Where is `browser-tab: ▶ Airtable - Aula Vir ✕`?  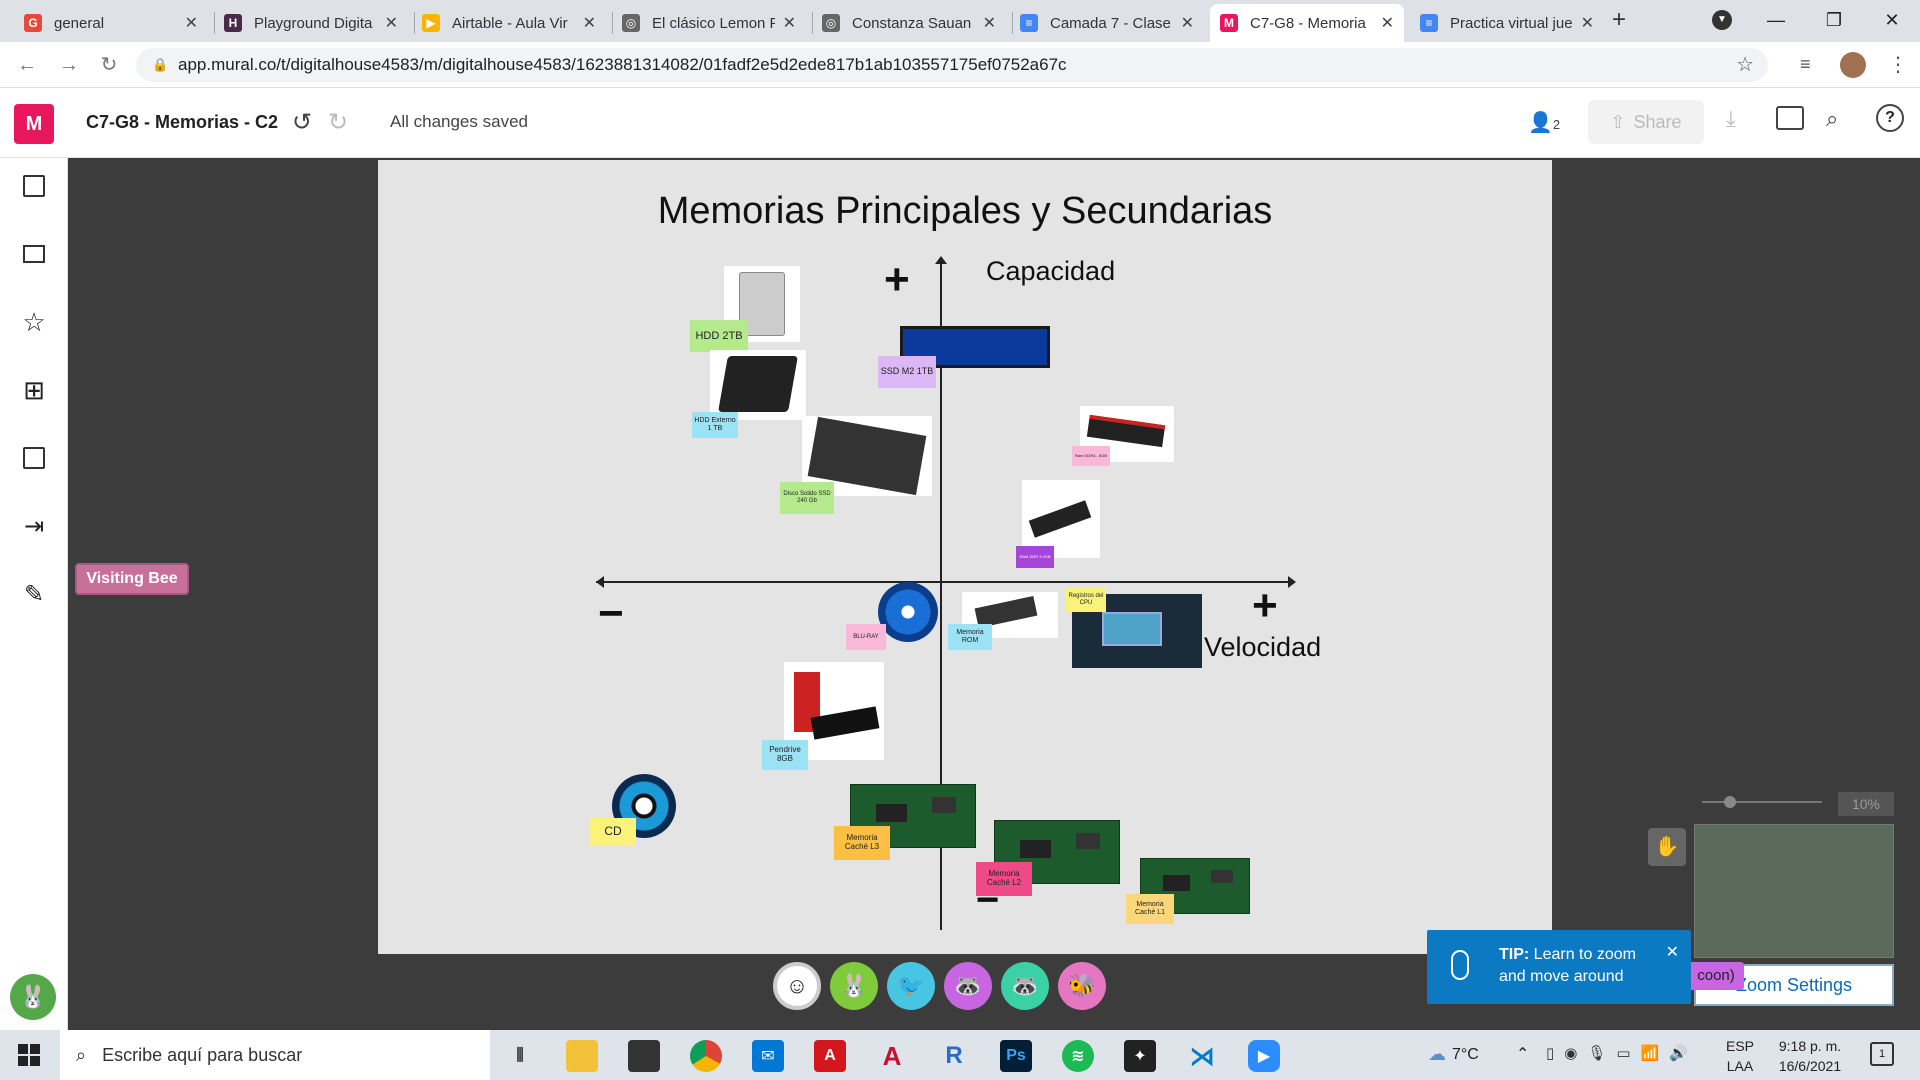 browser-tab: ▶ Airtable - Aula Vir ✕ is located at coordinates (509, 23).